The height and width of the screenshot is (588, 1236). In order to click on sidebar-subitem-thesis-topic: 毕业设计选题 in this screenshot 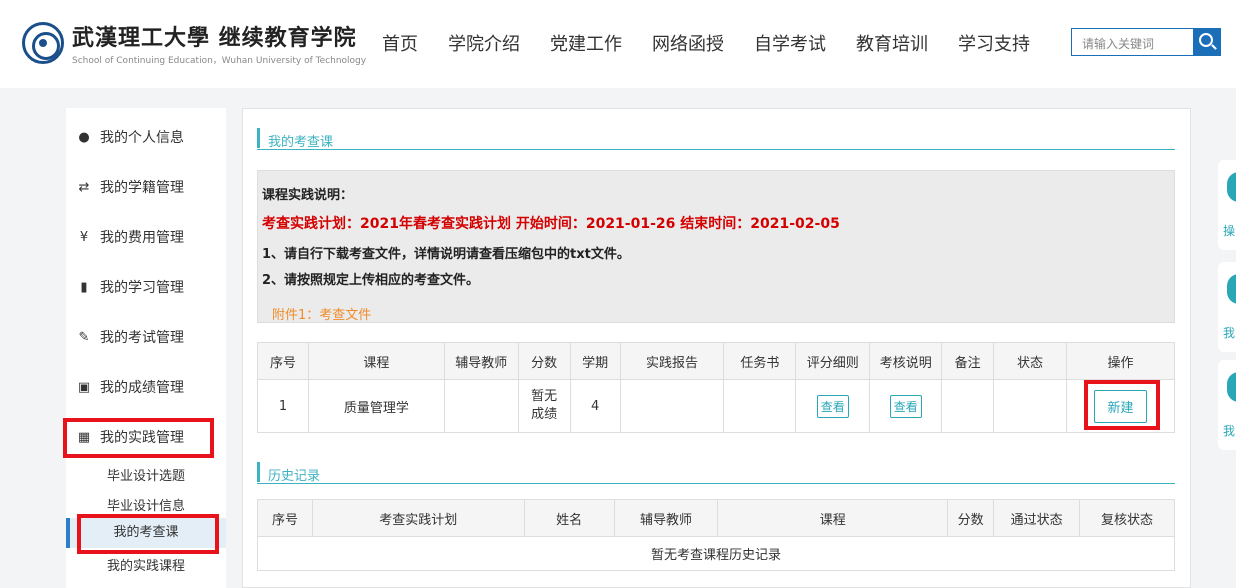, I will do `click(146, 474)`.